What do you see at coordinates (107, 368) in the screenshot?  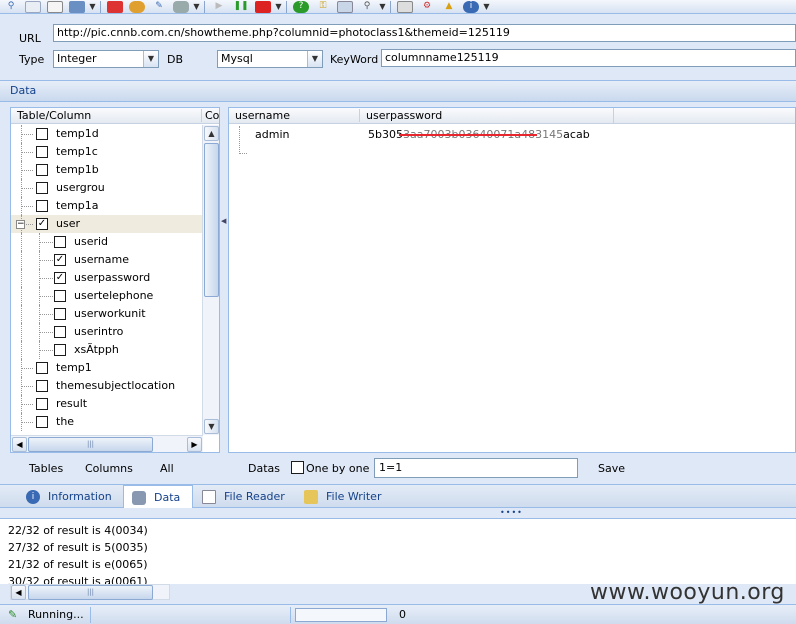 I see `tree-table-item: temp1` at bounding box center [107, 368].